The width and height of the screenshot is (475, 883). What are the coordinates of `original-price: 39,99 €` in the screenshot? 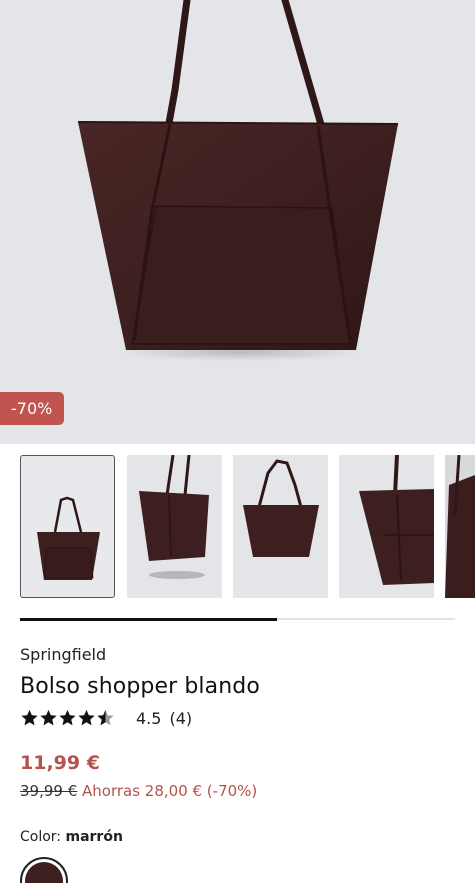 It's located at (49, 791).